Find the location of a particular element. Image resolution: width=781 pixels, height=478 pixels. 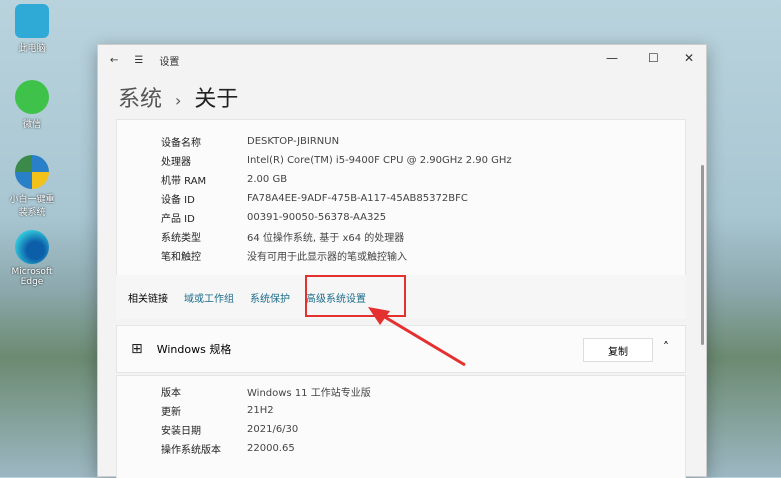

spec-value: 2021/6/30 is located at coordinates (273, 429).